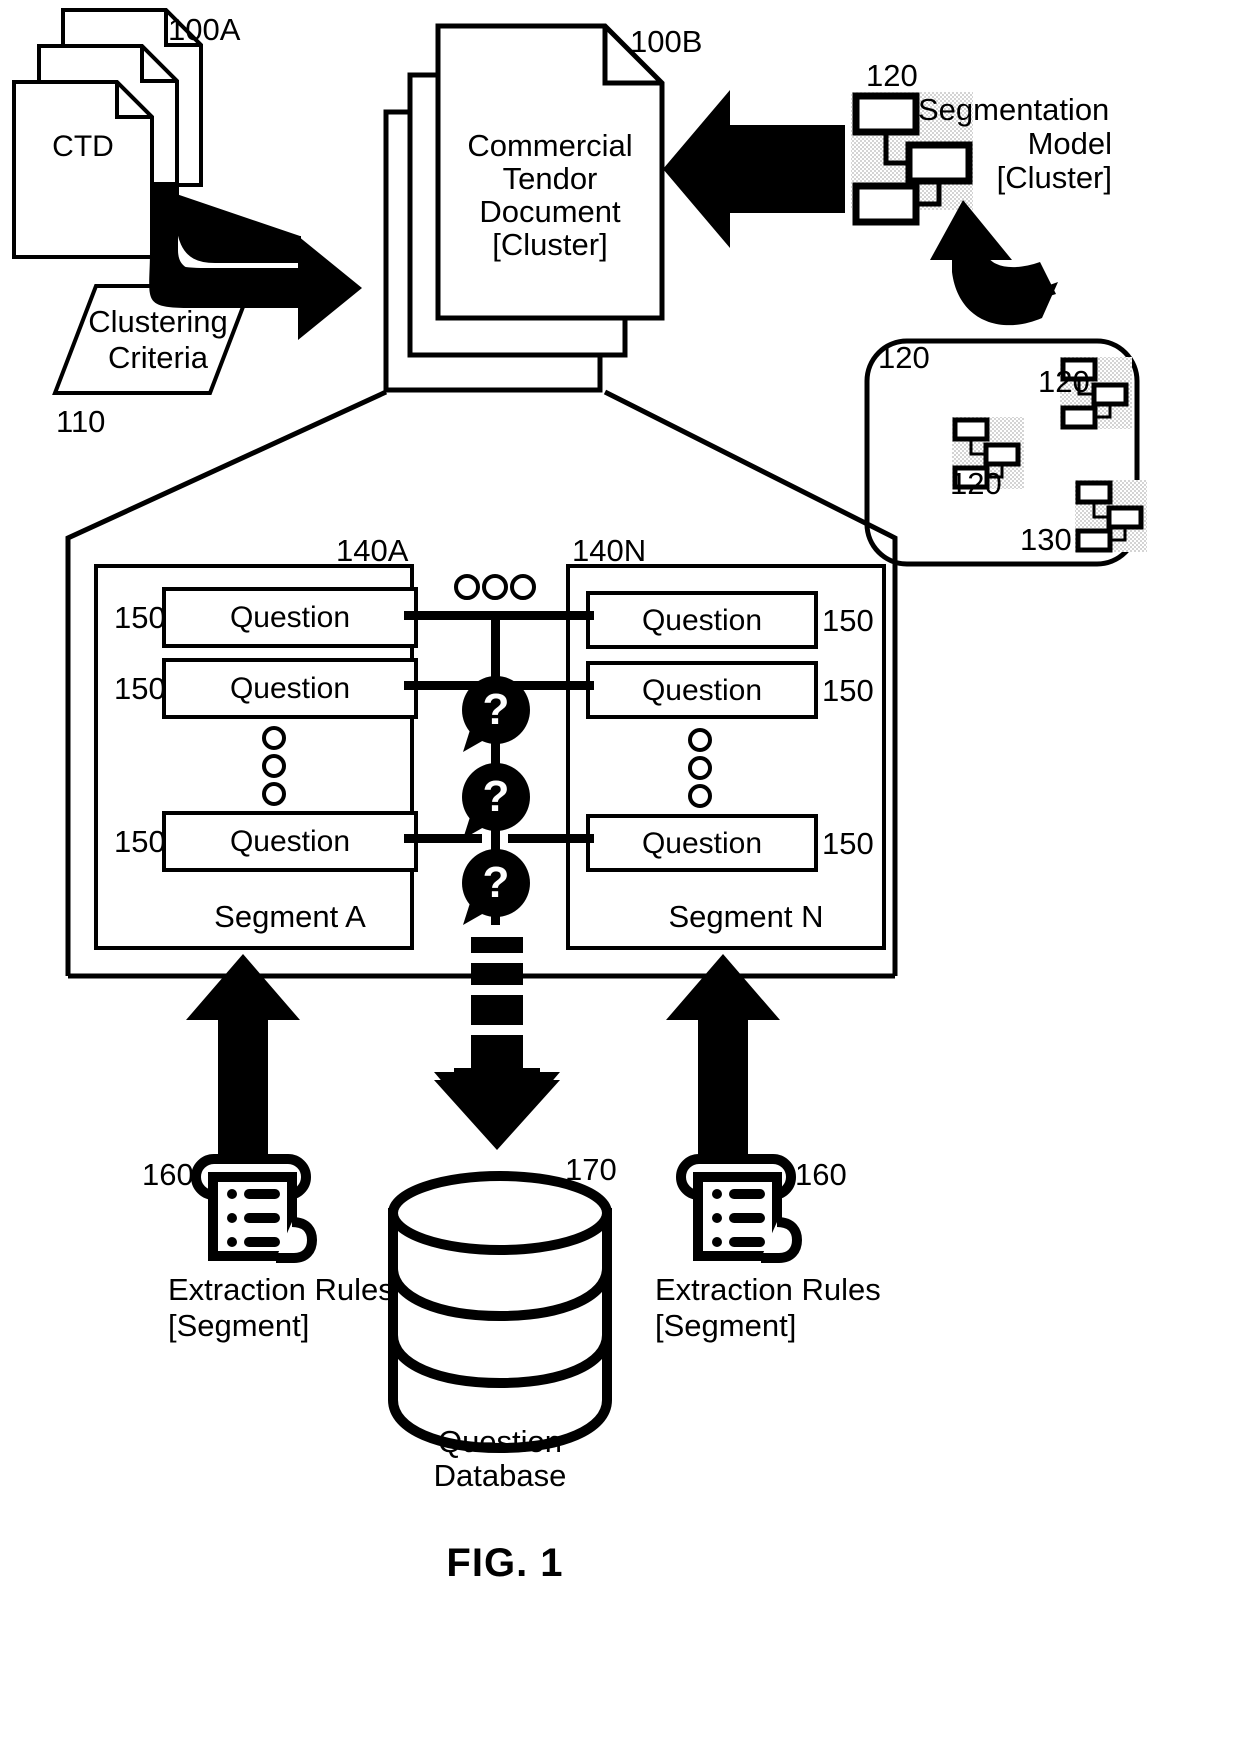 The height and width of the screenshot is (1747, 1240). I want to click on clustering-criteria-label-line2: Criteria, so click(158, 357).